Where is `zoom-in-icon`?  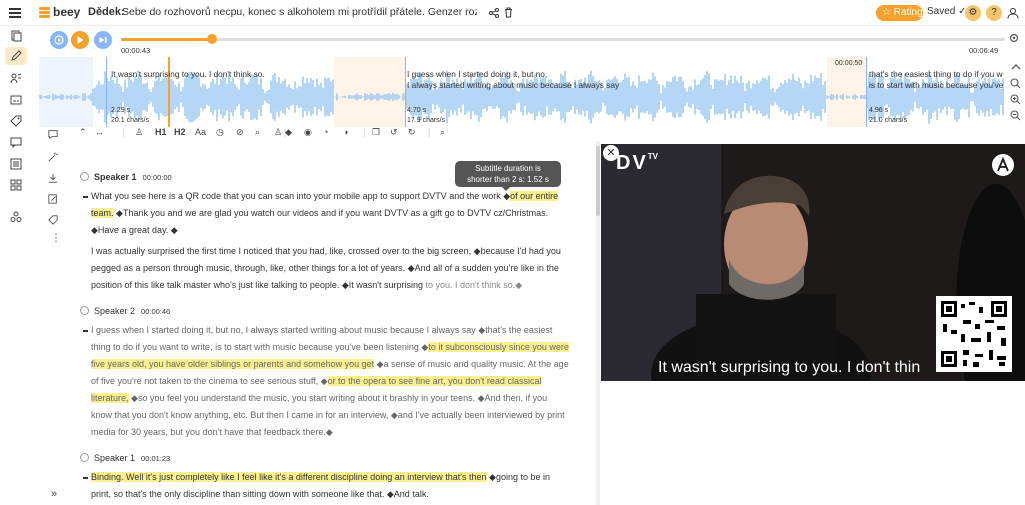
zoom-in-icon is located at coordinates (1015, 99).